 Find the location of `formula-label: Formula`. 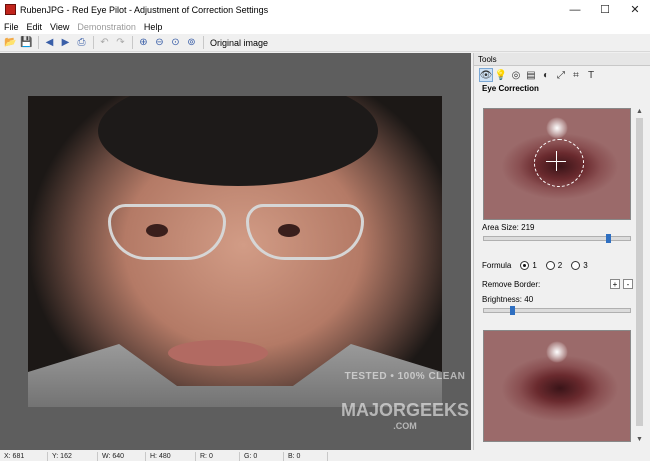

formula-label: Formula is located at coordinates (497, 265).